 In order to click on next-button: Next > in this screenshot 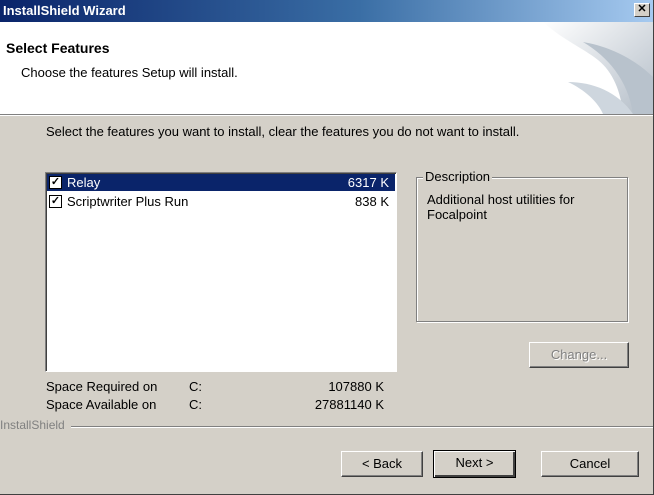, I will do `click(474, 464)`.